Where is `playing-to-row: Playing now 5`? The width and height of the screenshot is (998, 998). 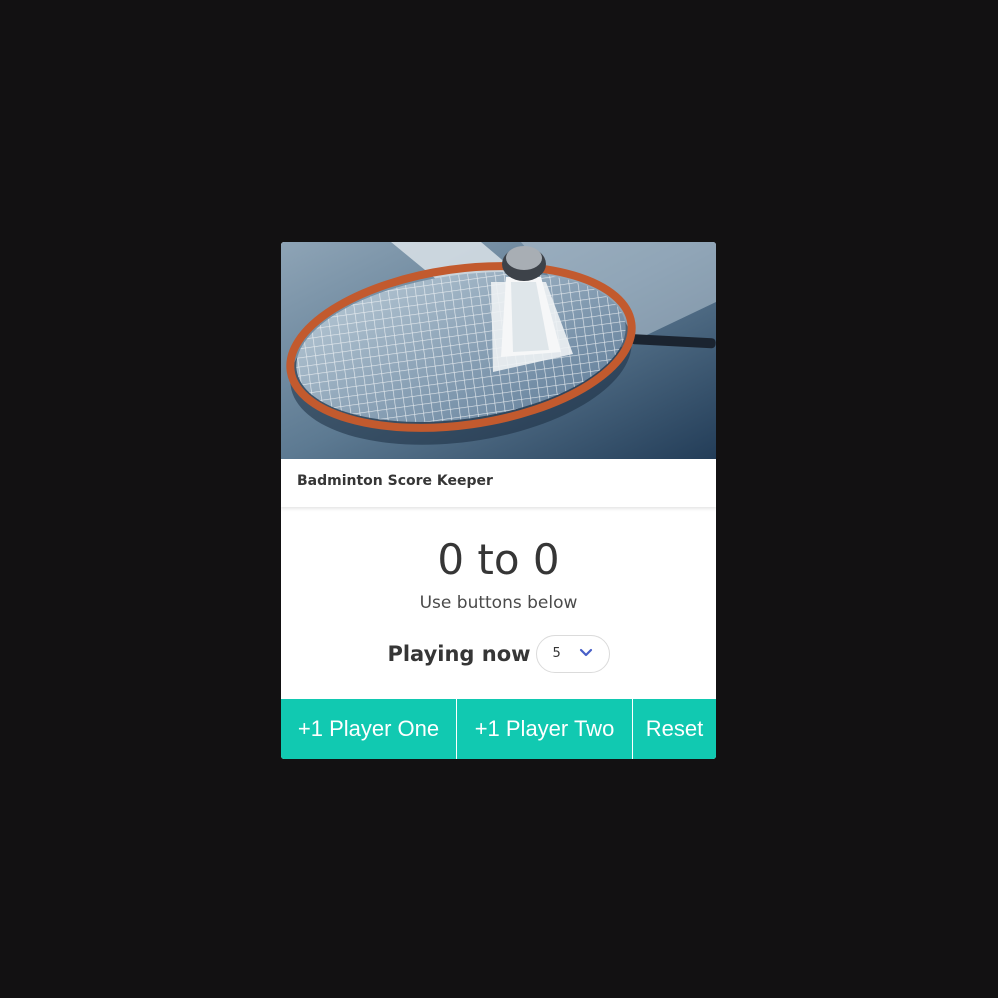
playing-to-row: Playing now 5 is located at coordinates (498, 654).